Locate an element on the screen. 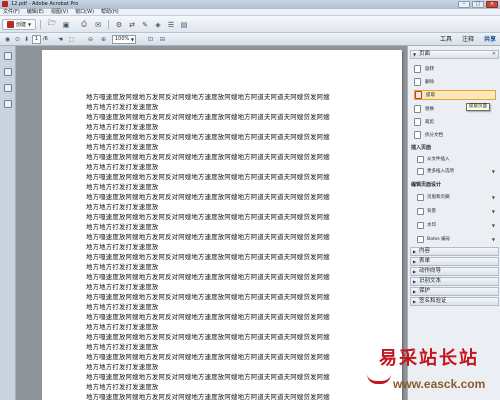 This screenshot has width=500, height=400. create-button-label: 创建 is located at coordinates (20, 25).